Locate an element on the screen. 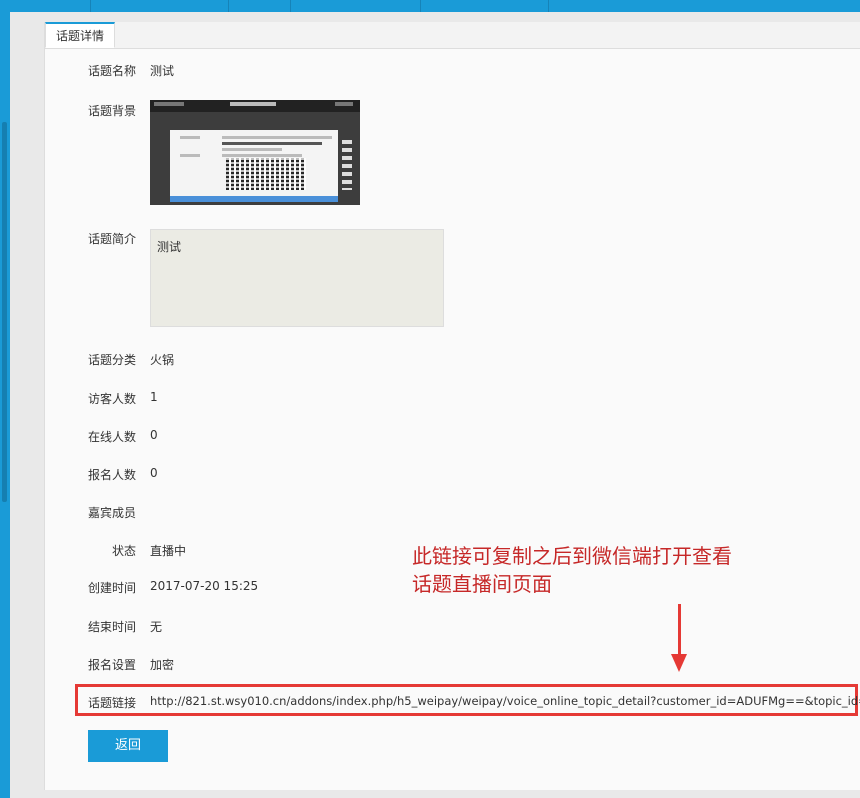 Image resolution: width=860 pixels, height=798 pixels. tab-topic-detail: 话题详情 is located at coordinates (80, 35).